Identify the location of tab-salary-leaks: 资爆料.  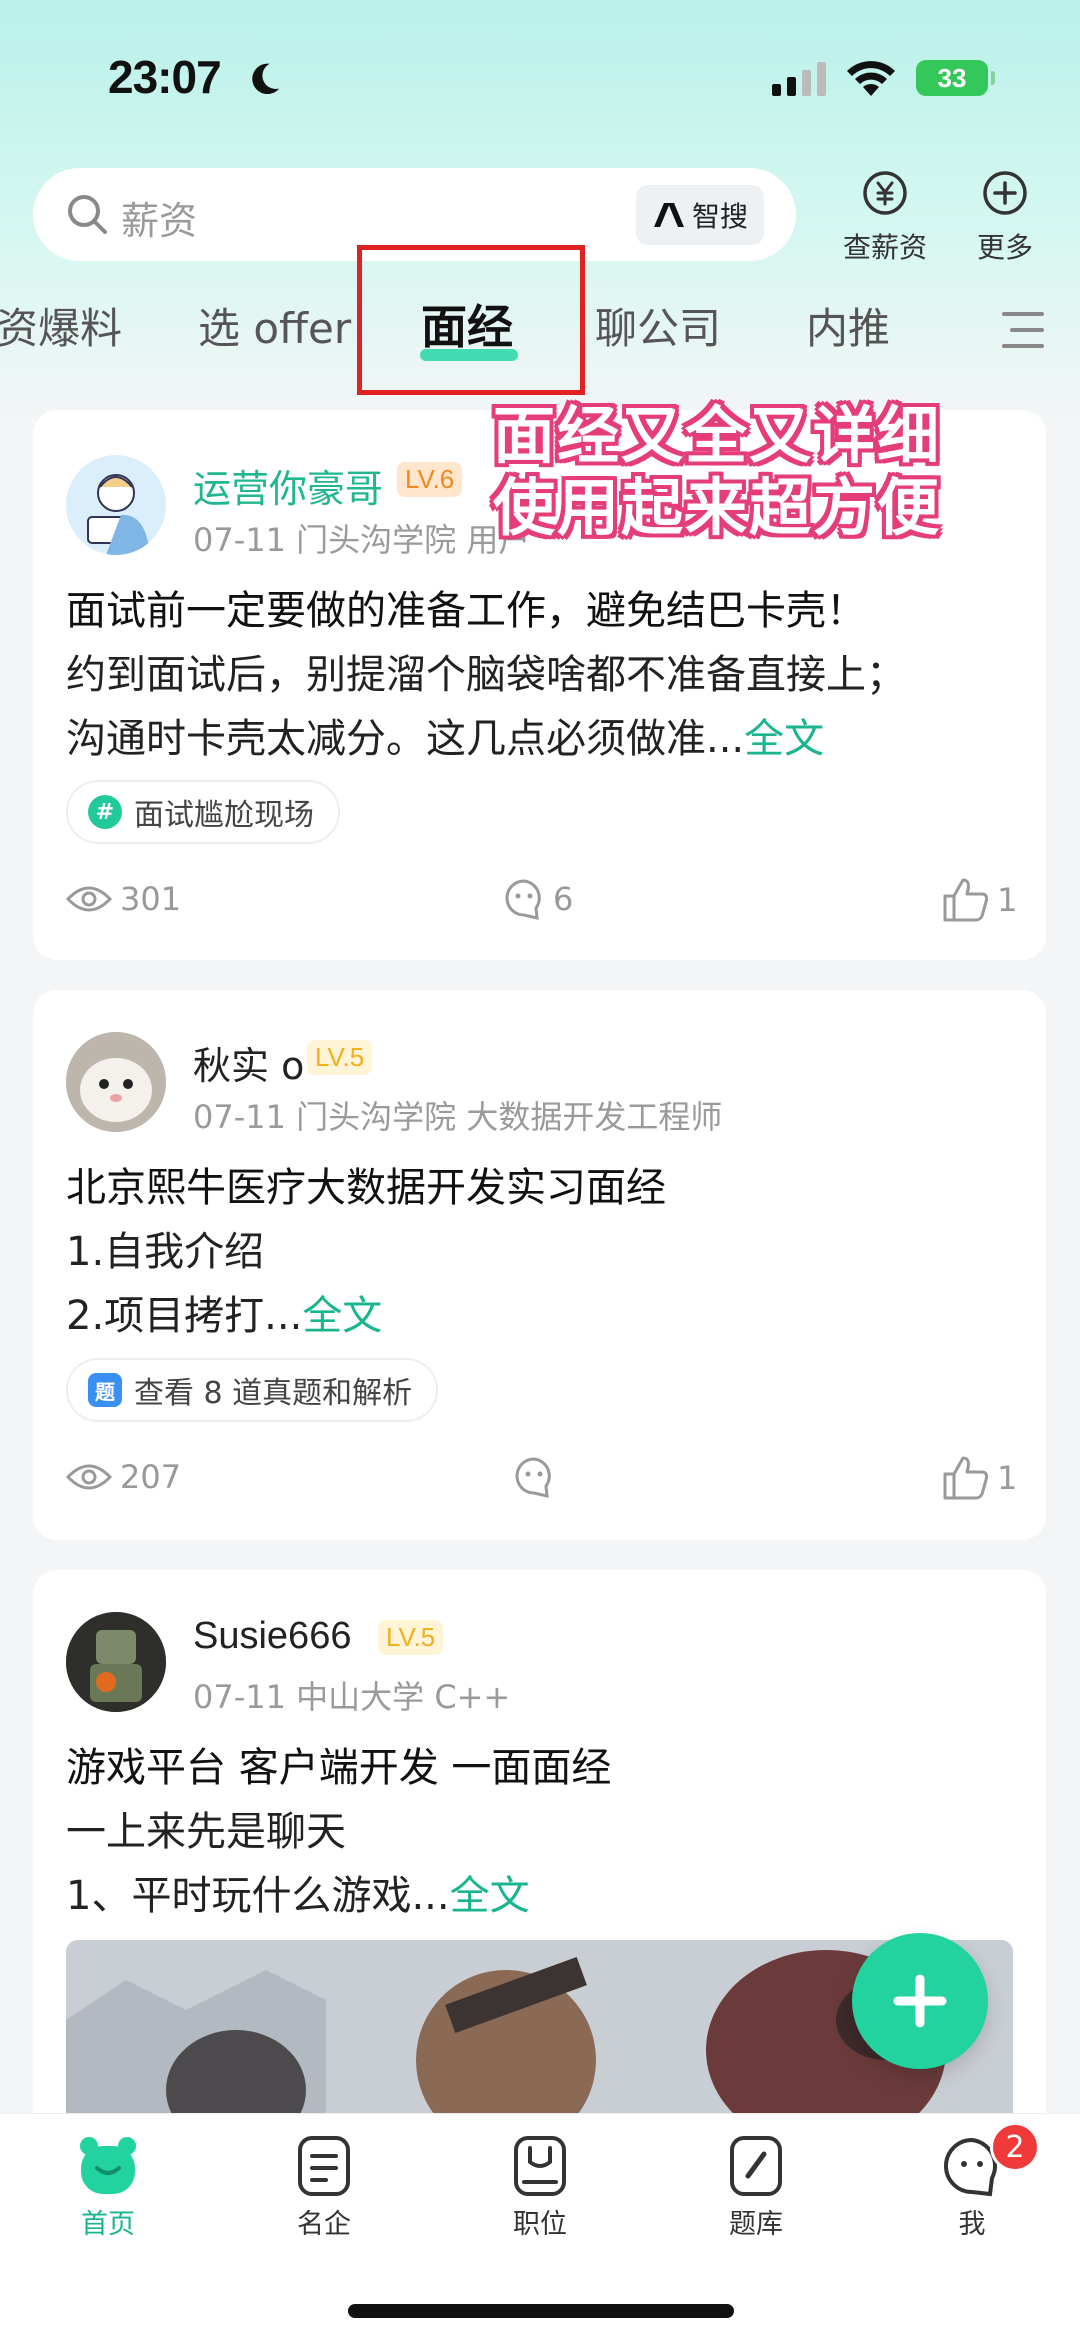
(61, 325).